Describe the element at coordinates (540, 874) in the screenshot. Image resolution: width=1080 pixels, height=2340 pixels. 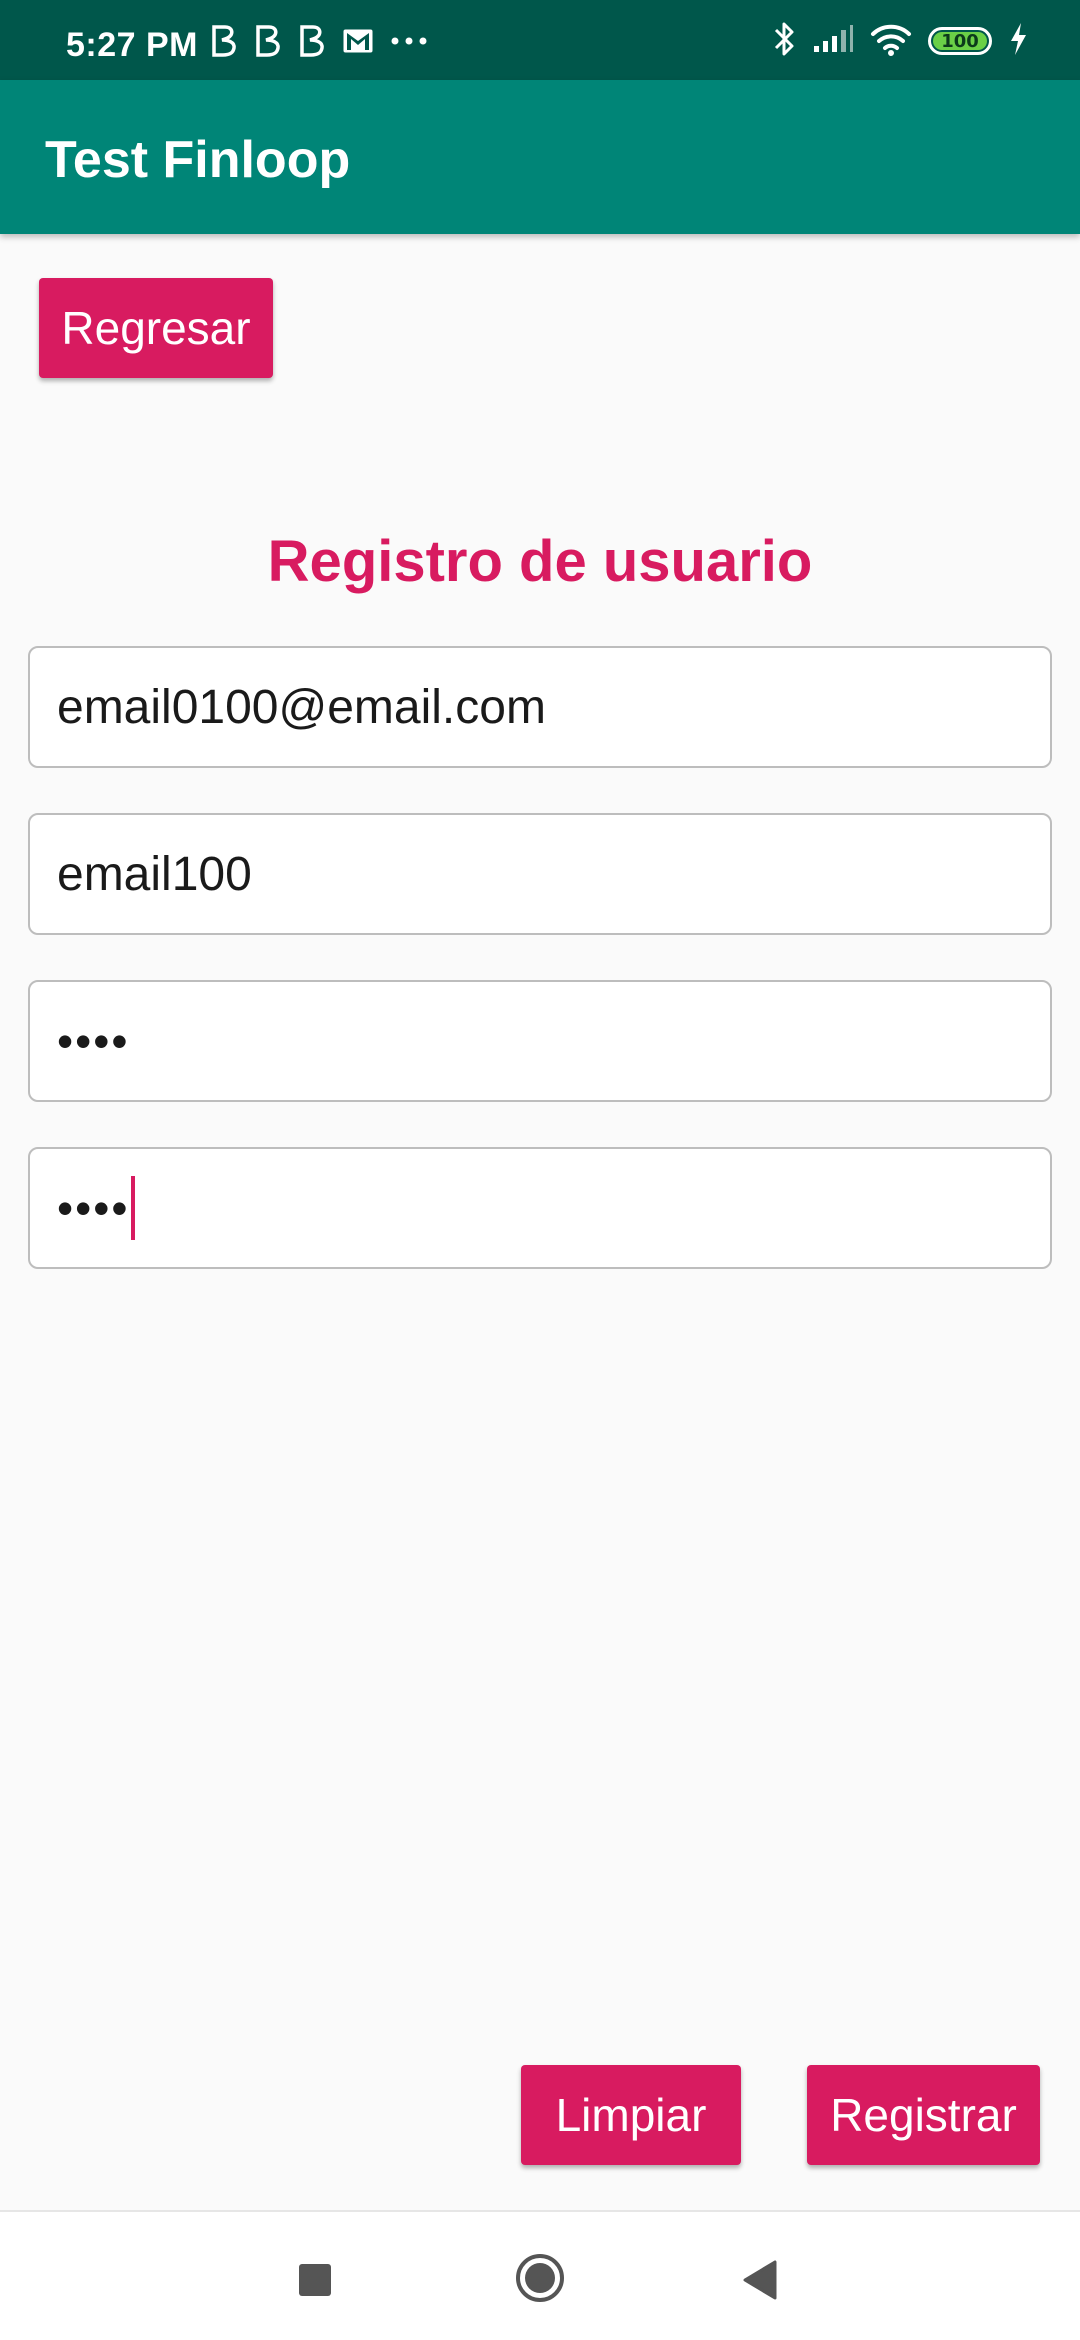
I see `username-field: email100` at that location.